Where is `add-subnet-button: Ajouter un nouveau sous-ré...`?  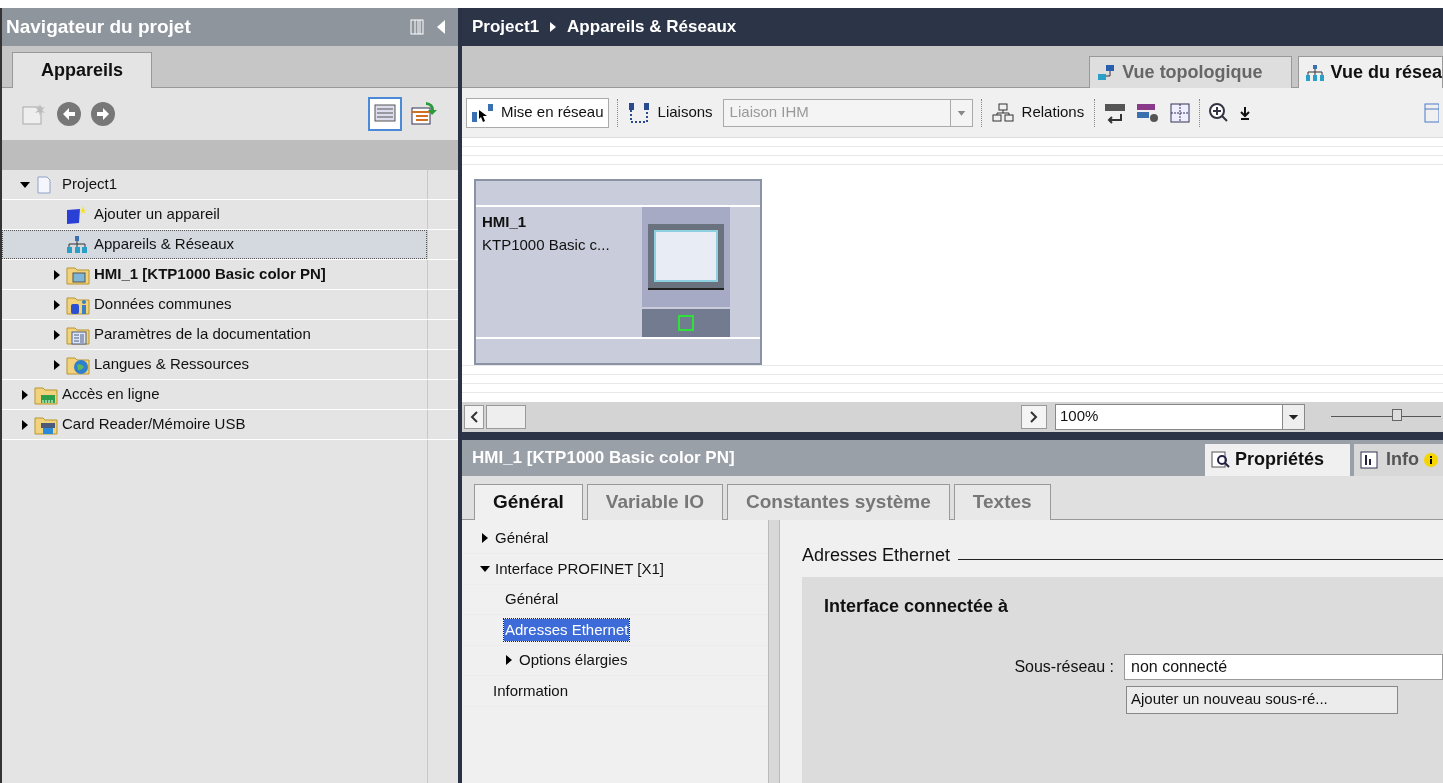
add-subnet-button: Ajouter un nouveau sous-ré... is located at coordinates (1262, 699).